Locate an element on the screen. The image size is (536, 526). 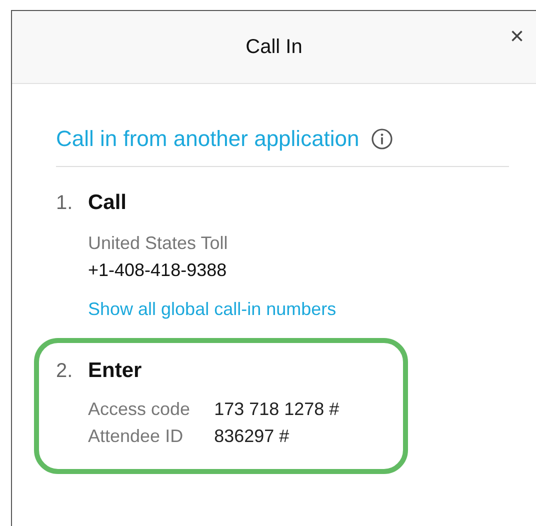
step-title: Enter is located at coordinates (115, 371).